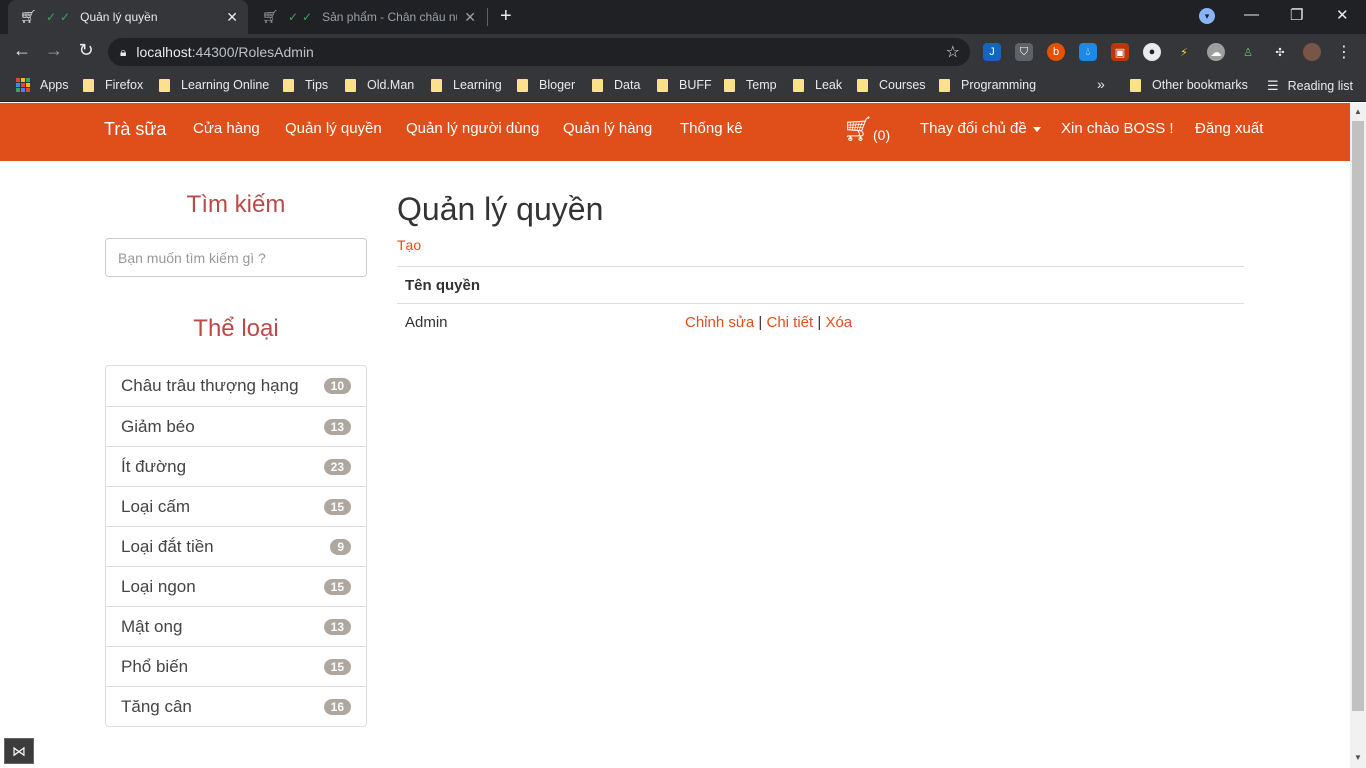 Image resolution: width=1366 pixels, height=768 pixels. What do you see at coordinates (42, 85) in the screenshot?
I see `bookmark-apps: Apps` at bounding box center [42, 85].